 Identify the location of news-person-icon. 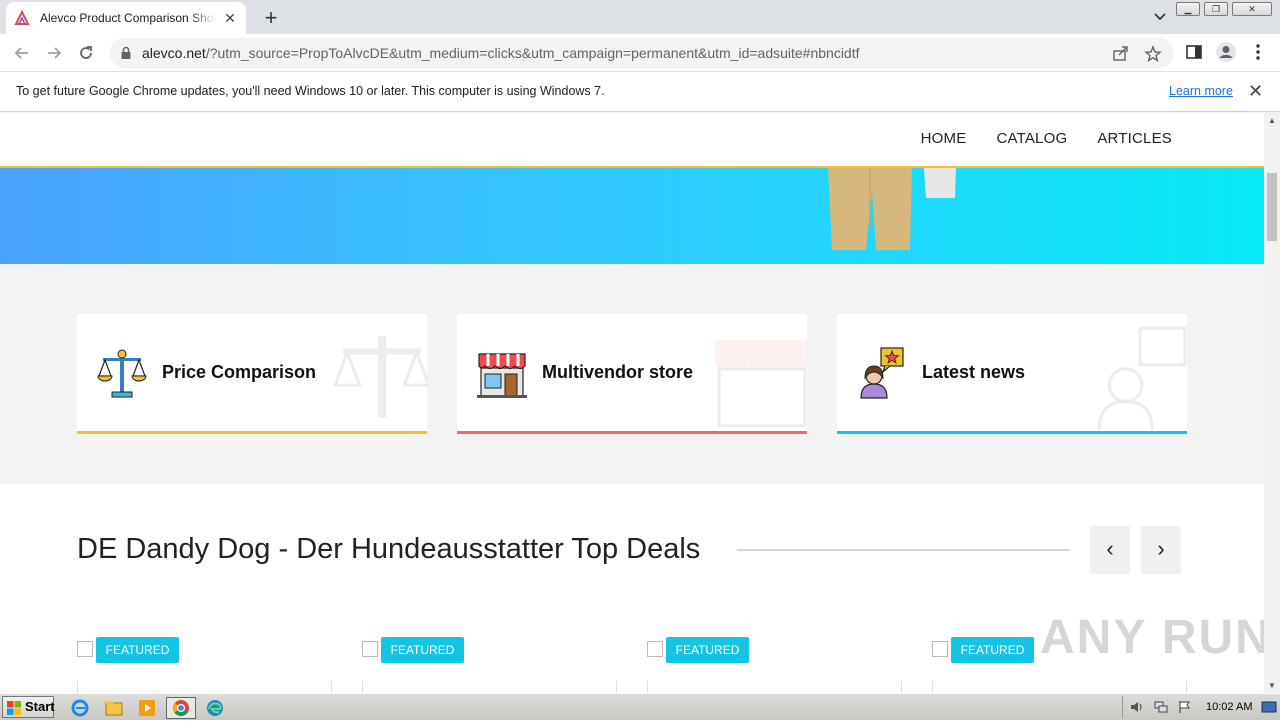
(882, 373).